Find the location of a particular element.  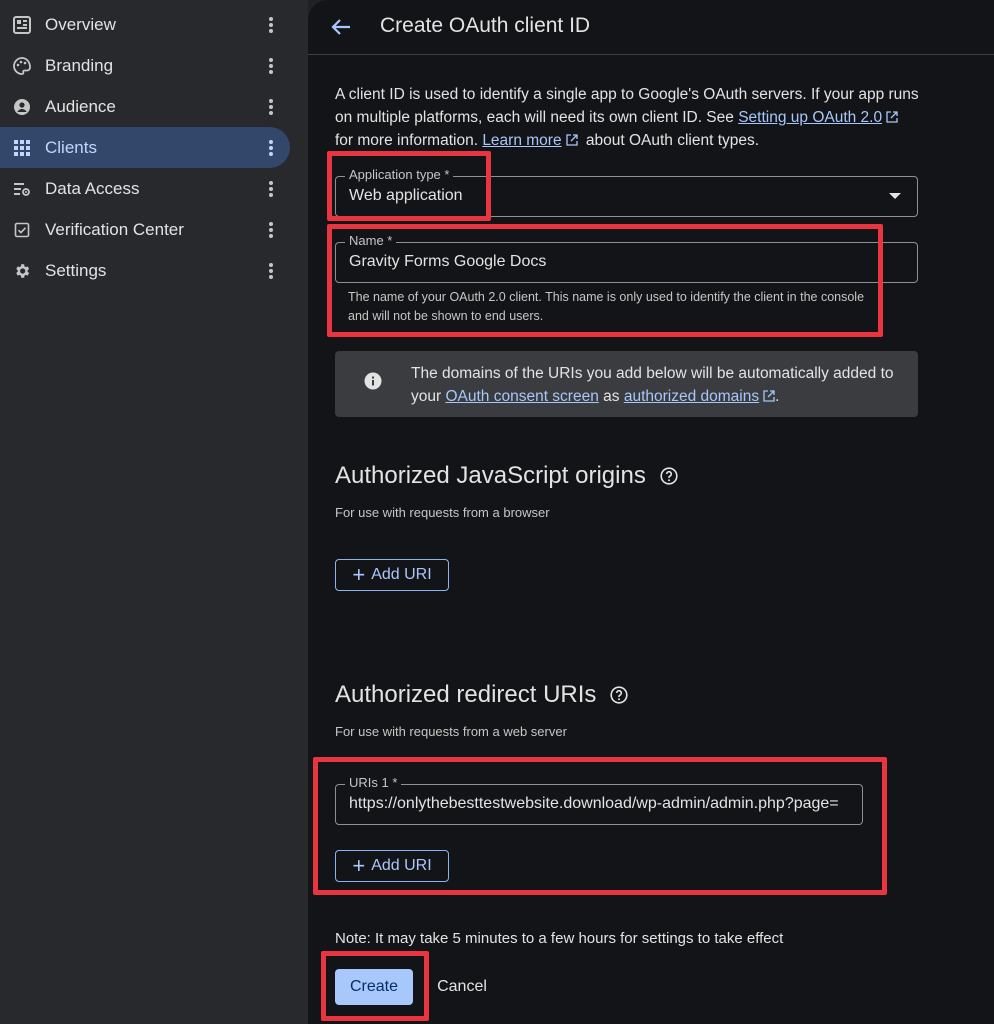

grid-icon is located at coordinates (22, 148).